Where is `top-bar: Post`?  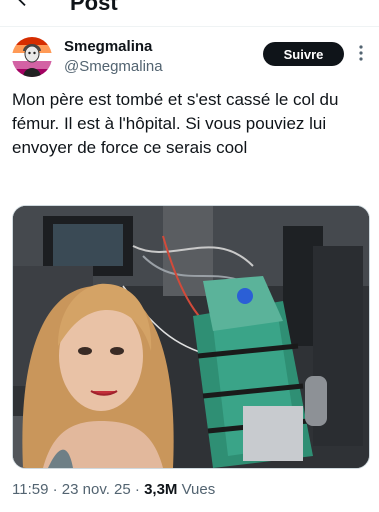
top-bar: Post is located at coordinates (189, 13).